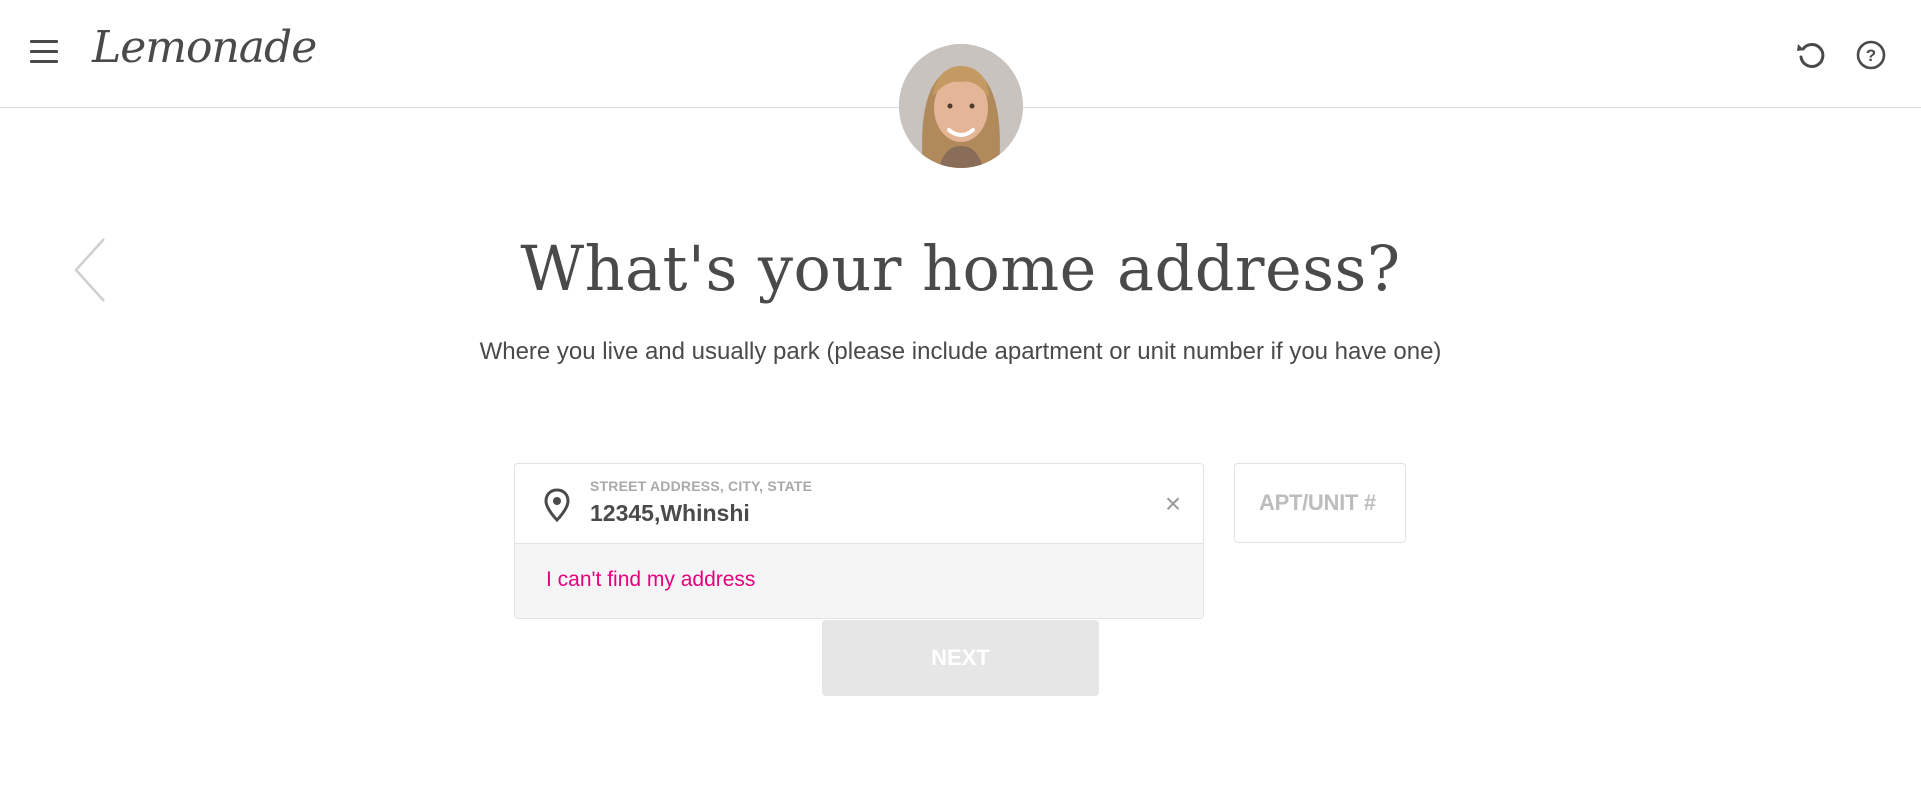  I want to click on suggestion-list: I can't find my address, so click(859, 581).